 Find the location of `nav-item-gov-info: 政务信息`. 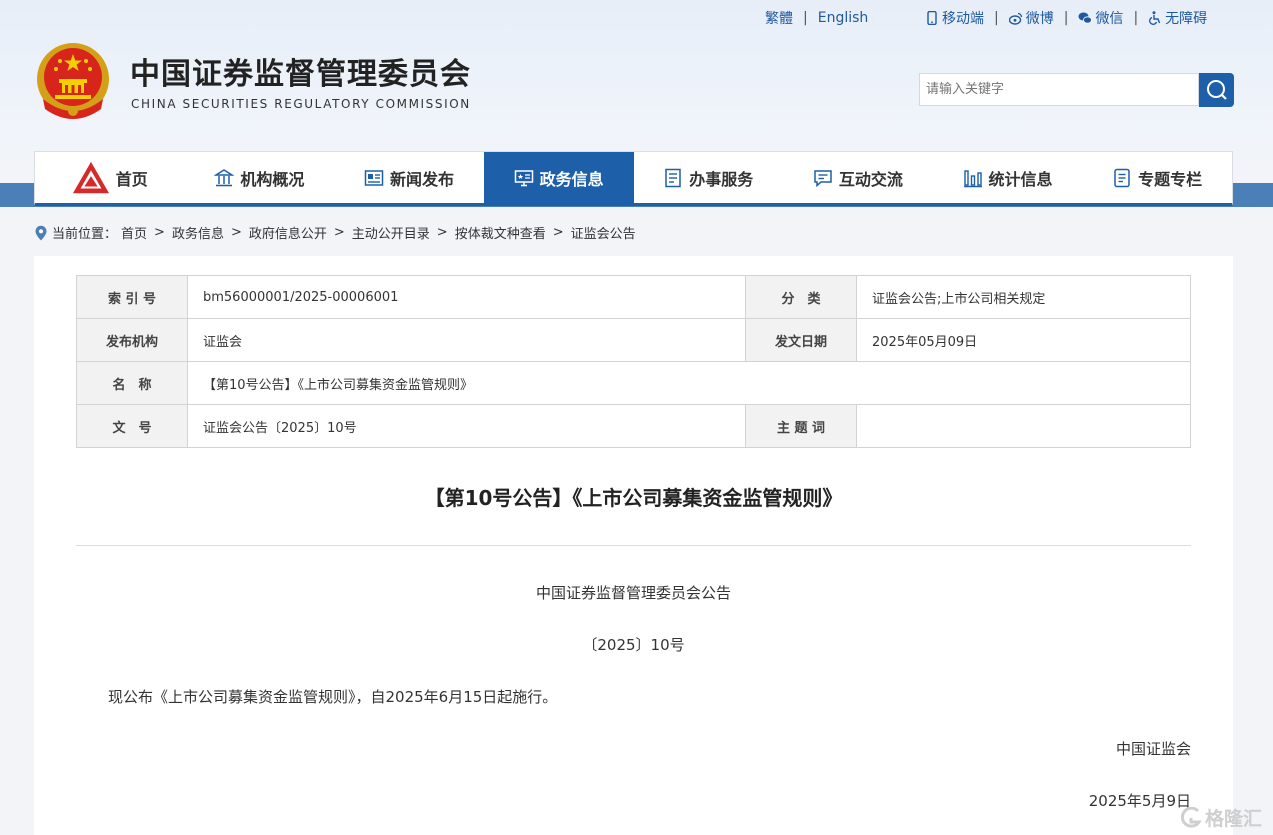

nav-item-gov-info: 政务信息 is located at coordinates (558, 177).